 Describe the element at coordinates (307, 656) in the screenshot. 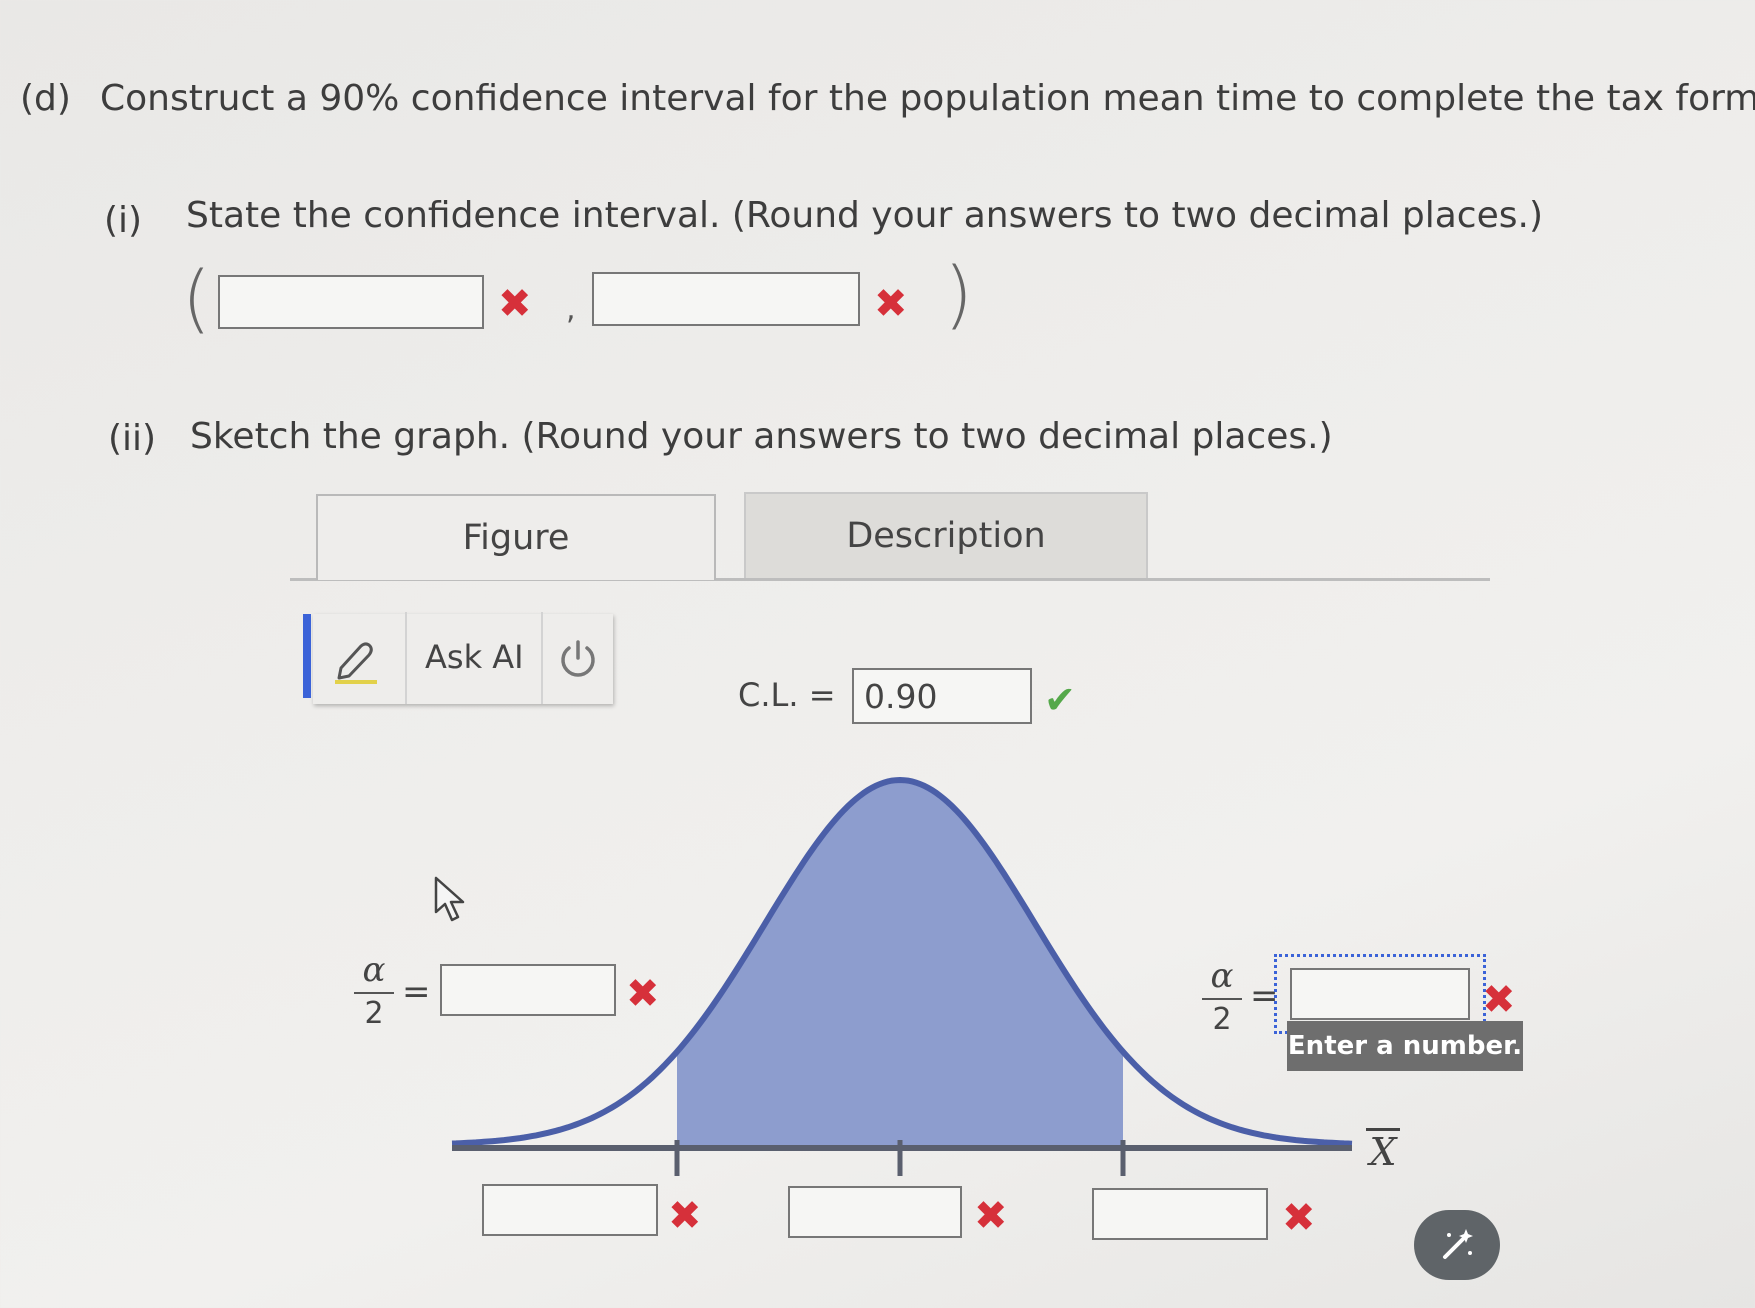

I see `toolbar-accent-bar` at that location.